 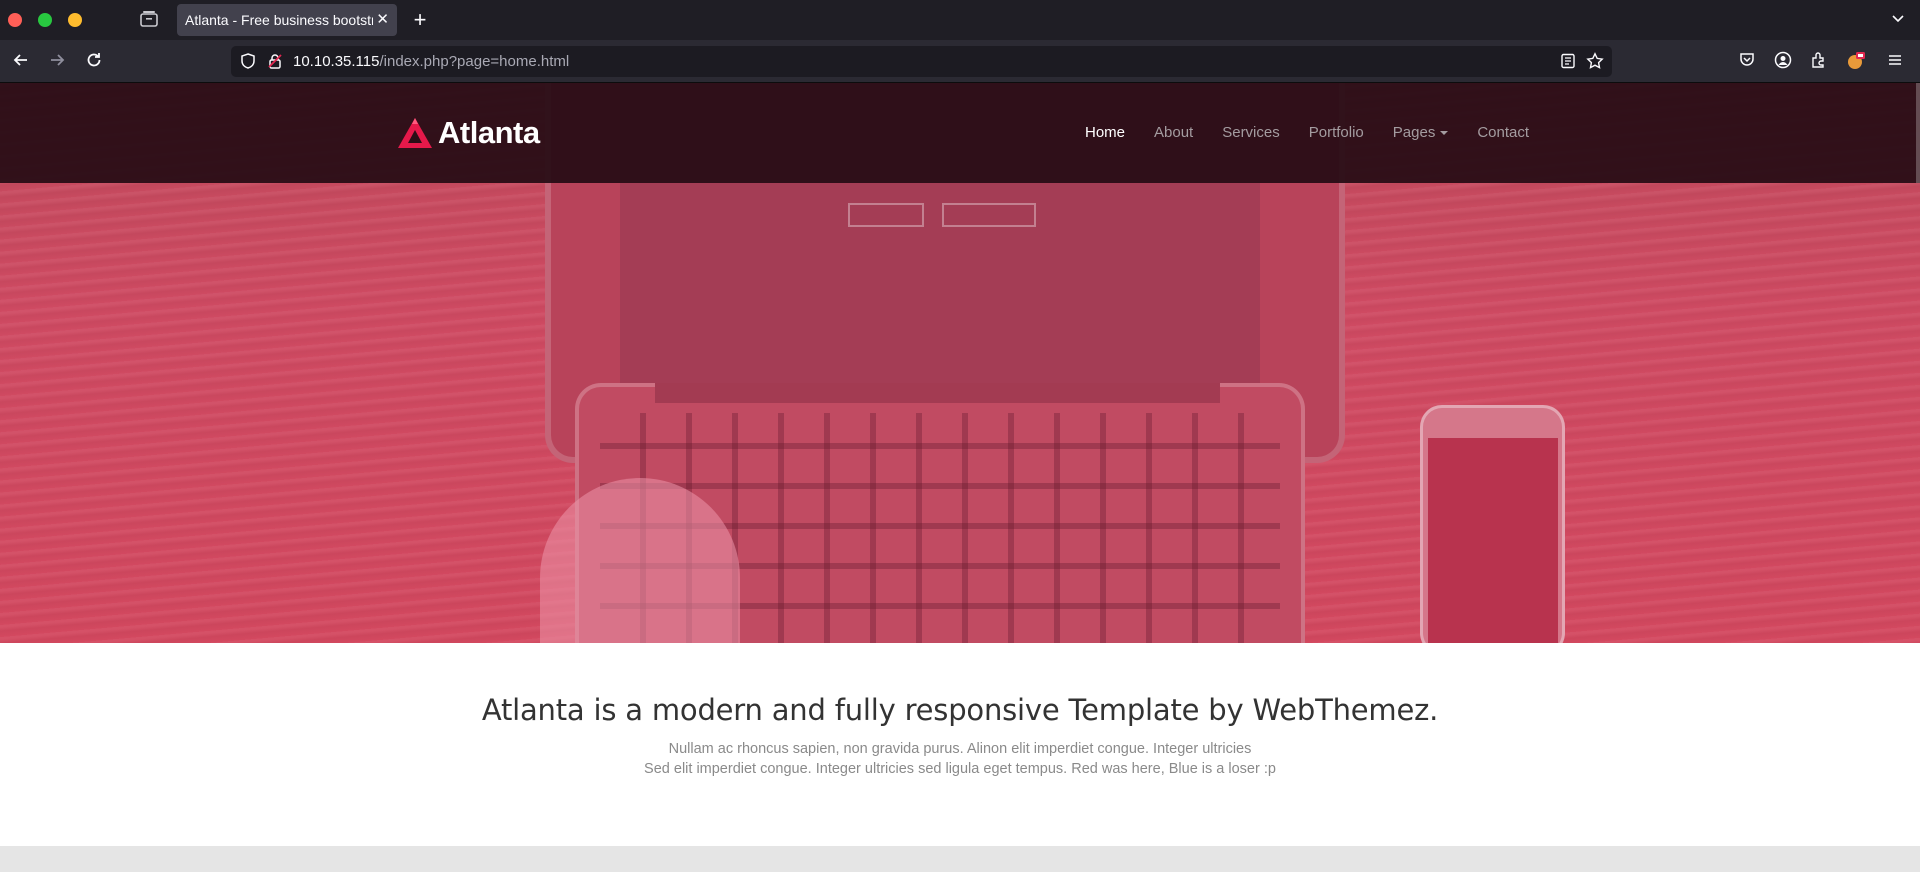 I want to click on url-path: /index.php?page=home.html, so click(x=474, y=61).